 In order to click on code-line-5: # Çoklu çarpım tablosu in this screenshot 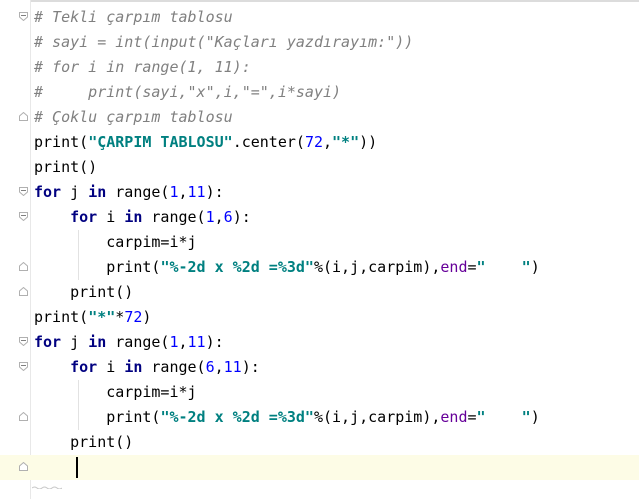, I will do `click(133, 117)`.